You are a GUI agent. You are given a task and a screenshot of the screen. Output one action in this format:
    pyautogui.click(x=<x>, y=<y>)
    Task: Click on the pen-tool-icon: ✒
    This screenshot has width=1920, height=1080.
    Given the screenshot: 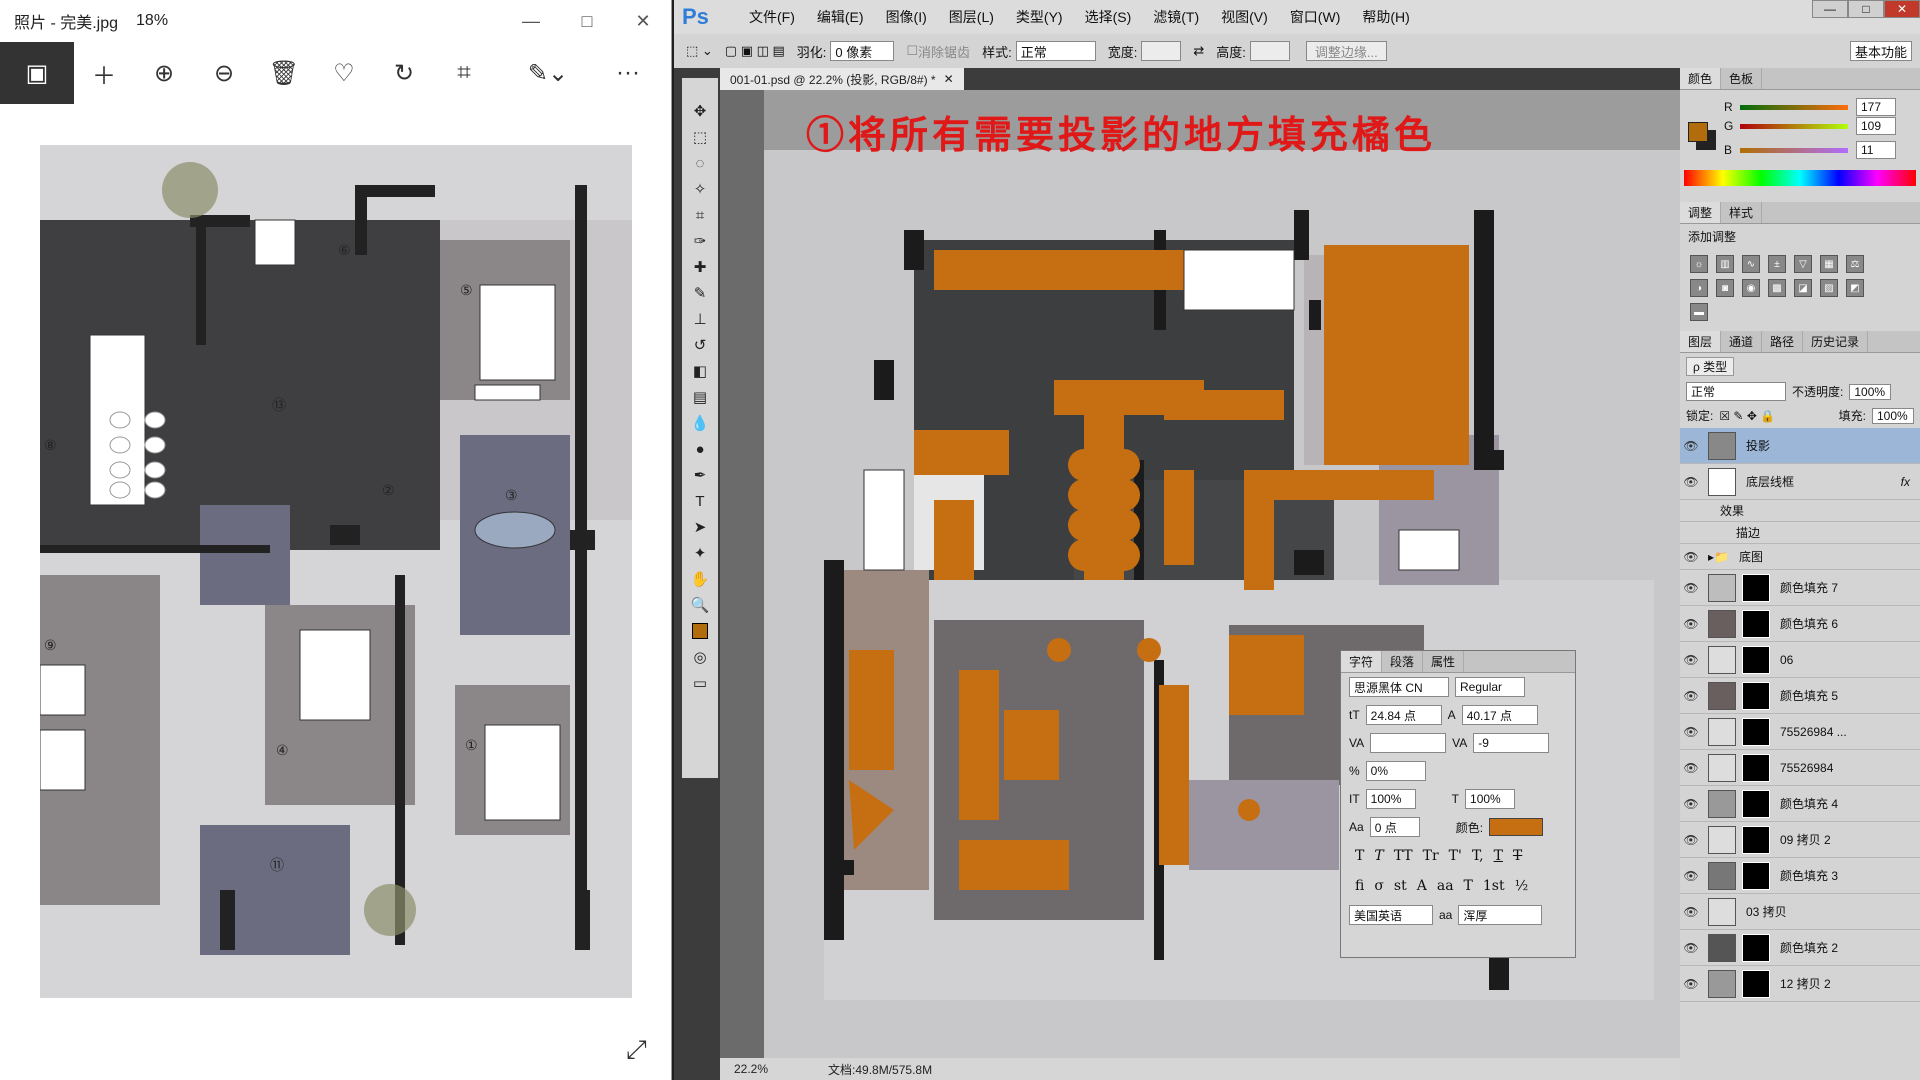 What is the action you would take?
    pyautogui.click(x=700, y=475)
    